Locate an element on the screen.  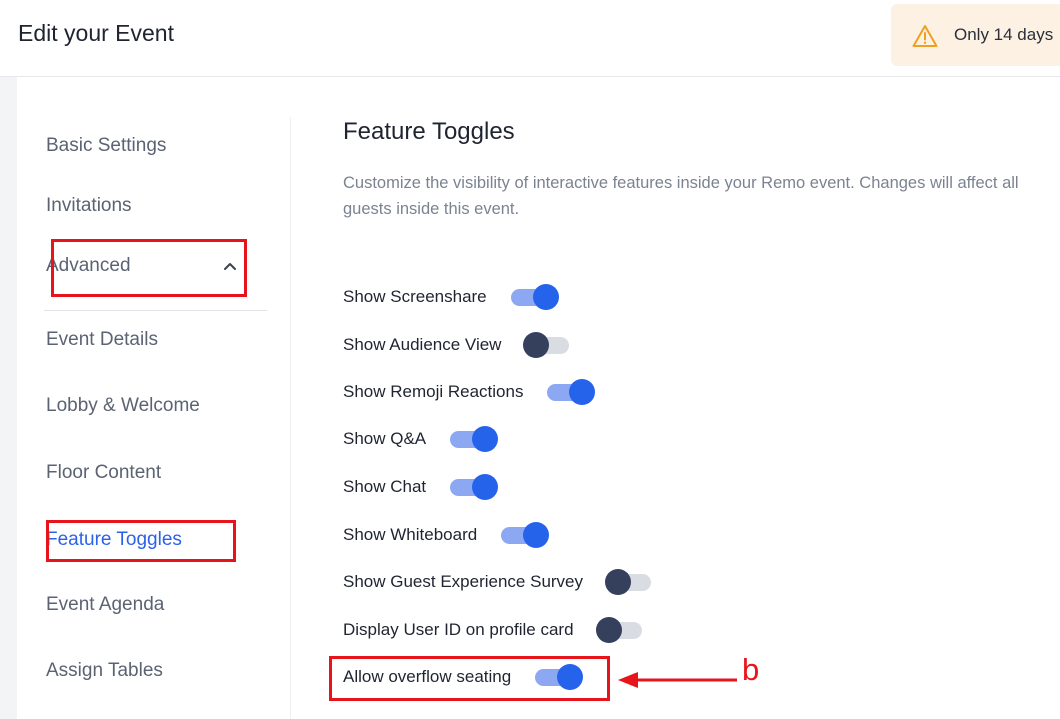
toggle-row-whiteboard: Show Whiteboard is located at coordinates (446, 535).